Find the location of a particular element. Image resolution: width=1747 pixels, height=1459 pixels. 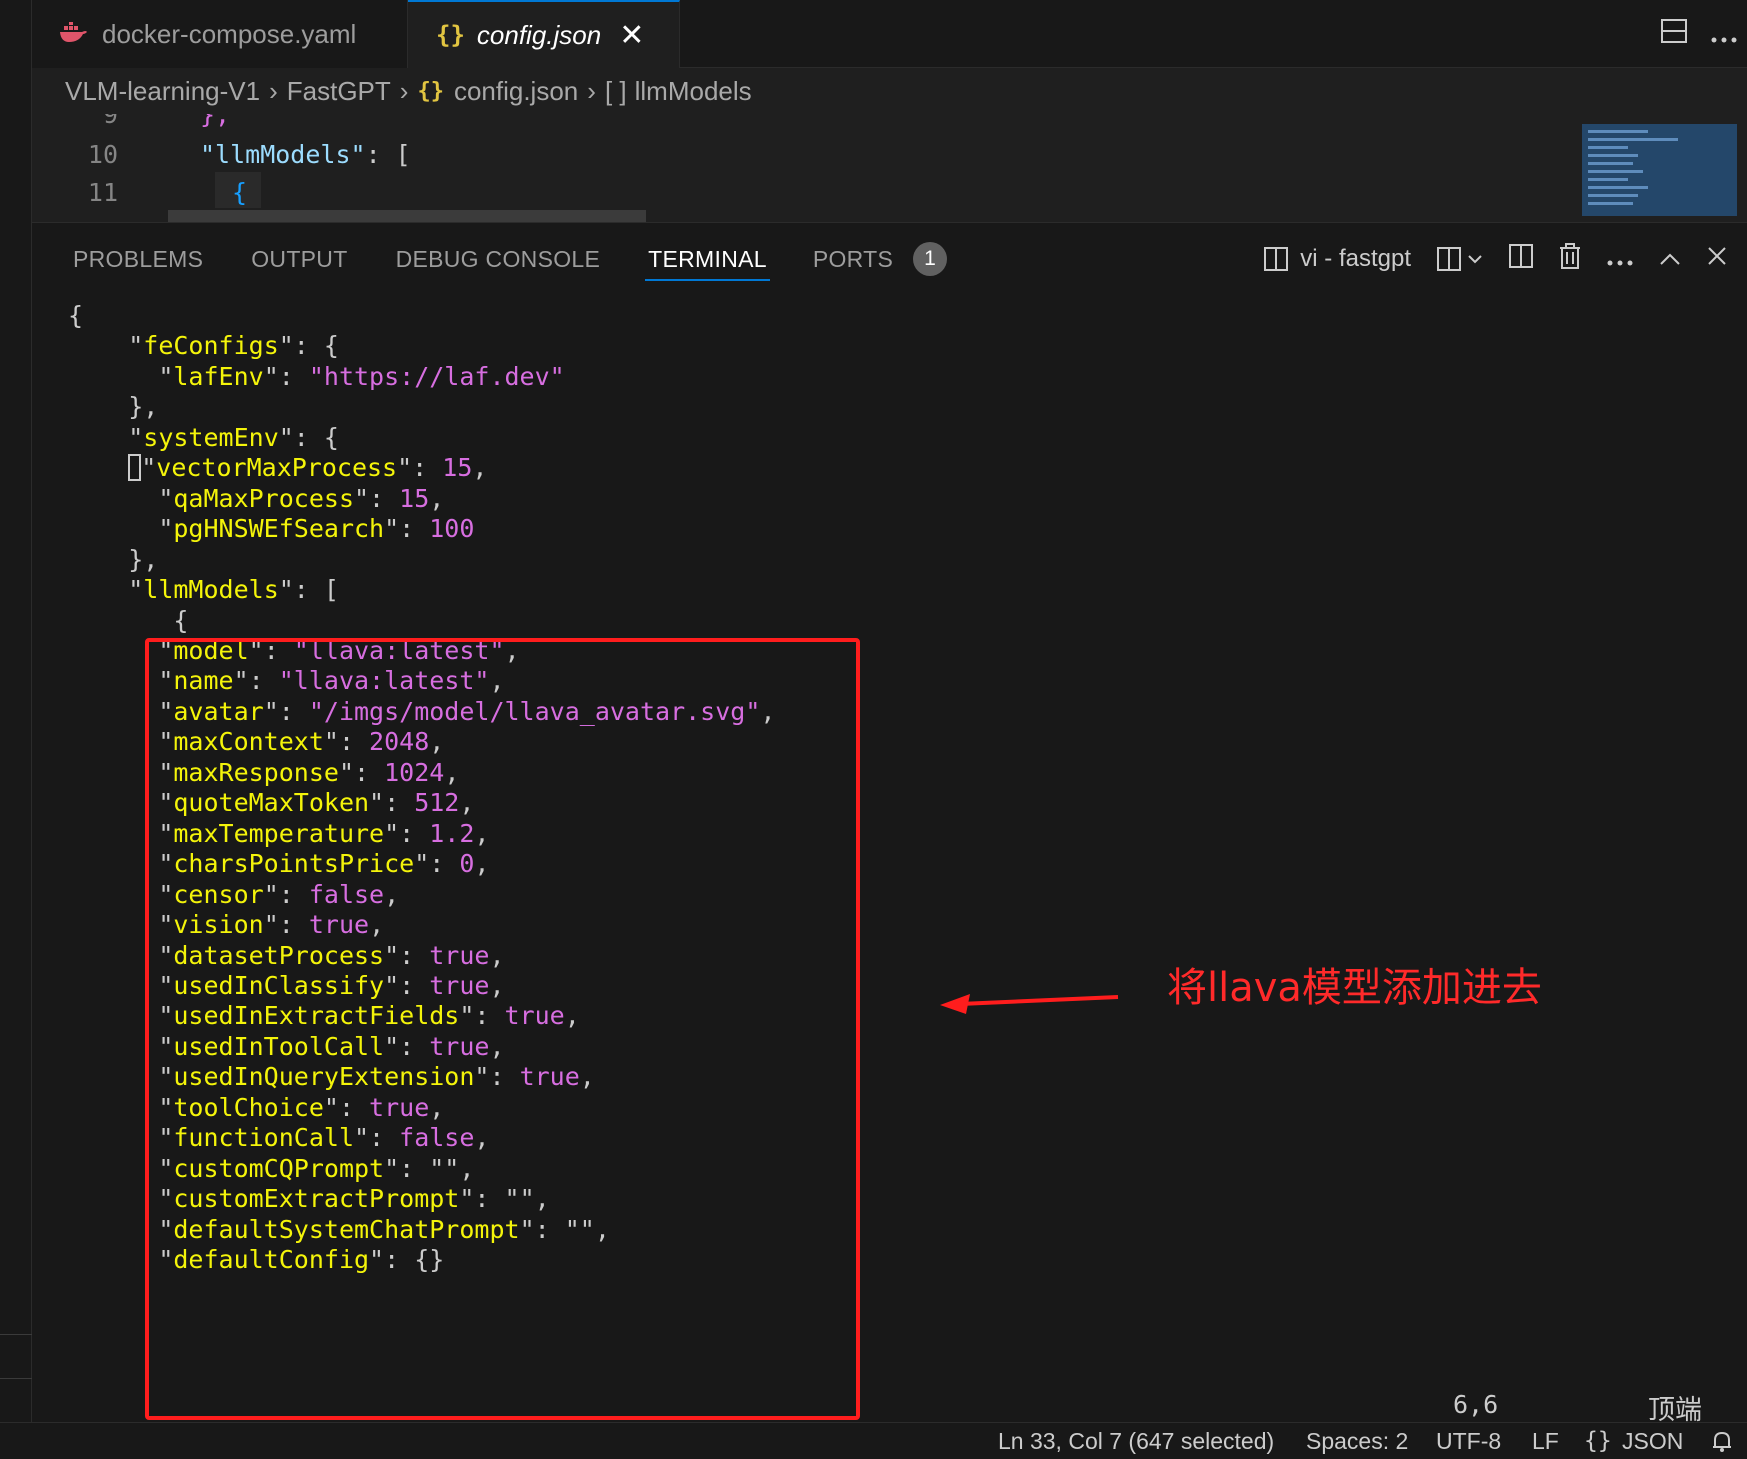

tab-output: OUTPUT is located at coordinates (299, 259).